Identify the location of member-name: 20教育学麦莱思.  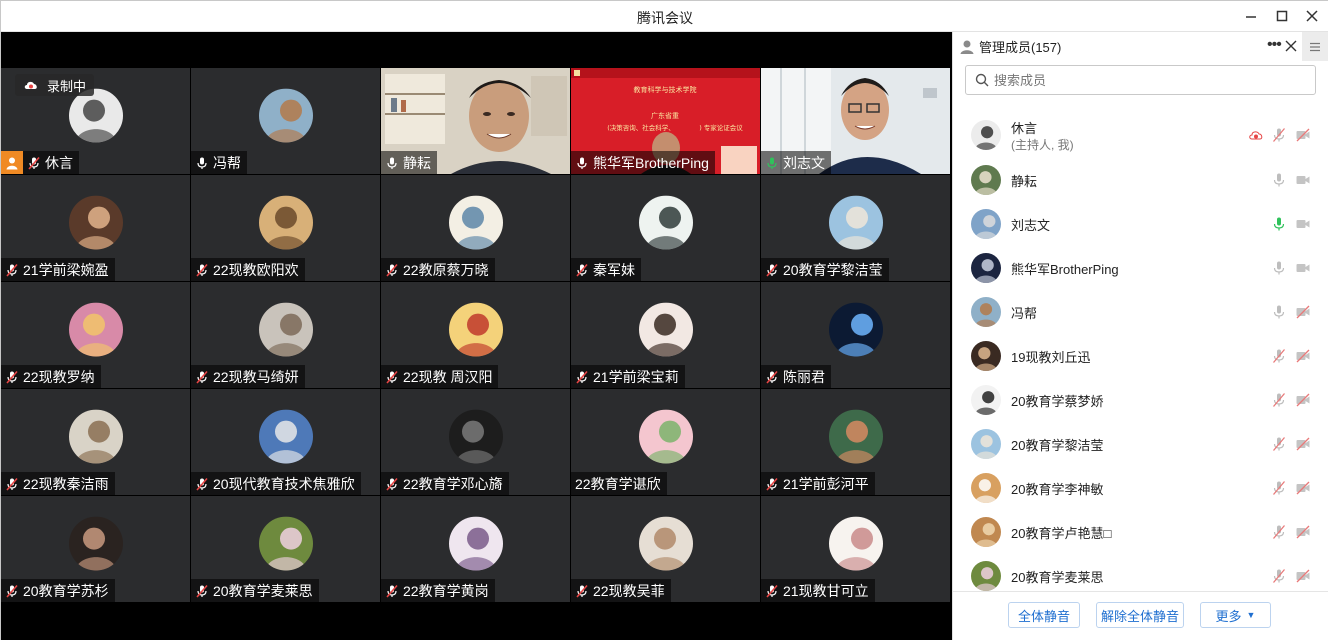
(1057, 577).